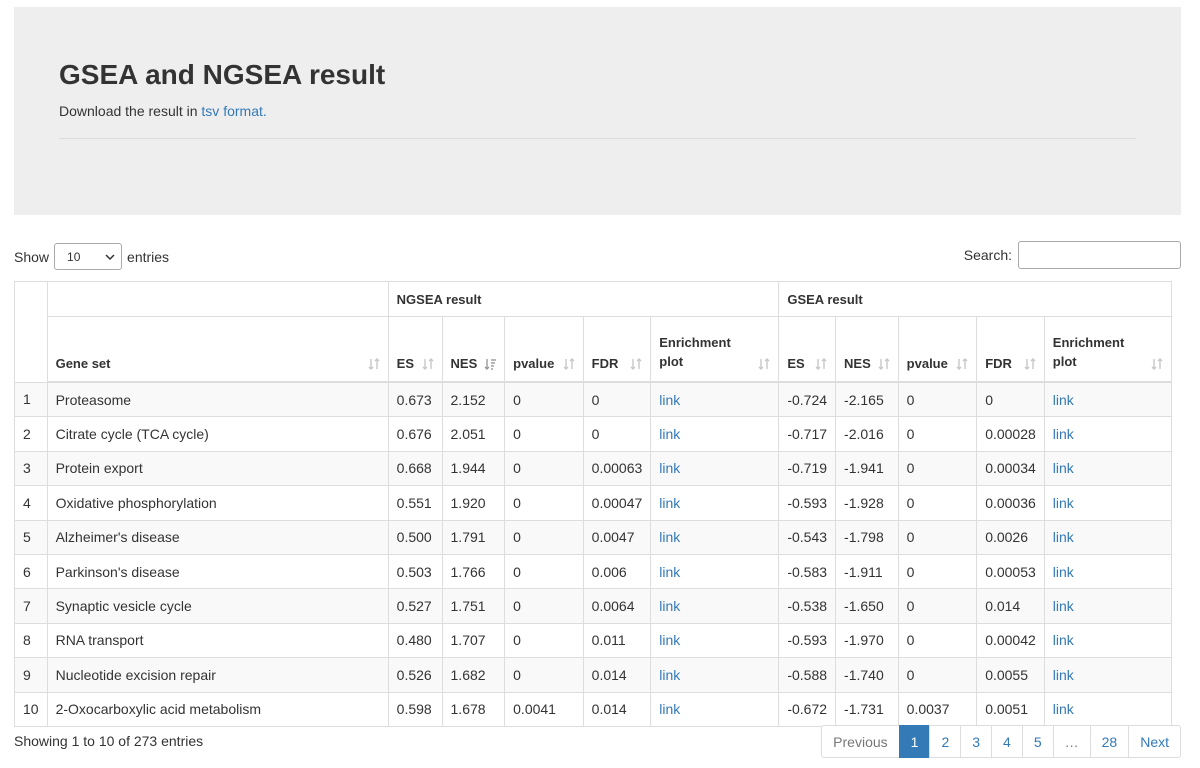 The width and height of the screenshot is (1200, 768). What do you see at coordinates (1154, 741) in the screenshot?
I see `pagination-next: Next` at bounding box center [1154, 741].